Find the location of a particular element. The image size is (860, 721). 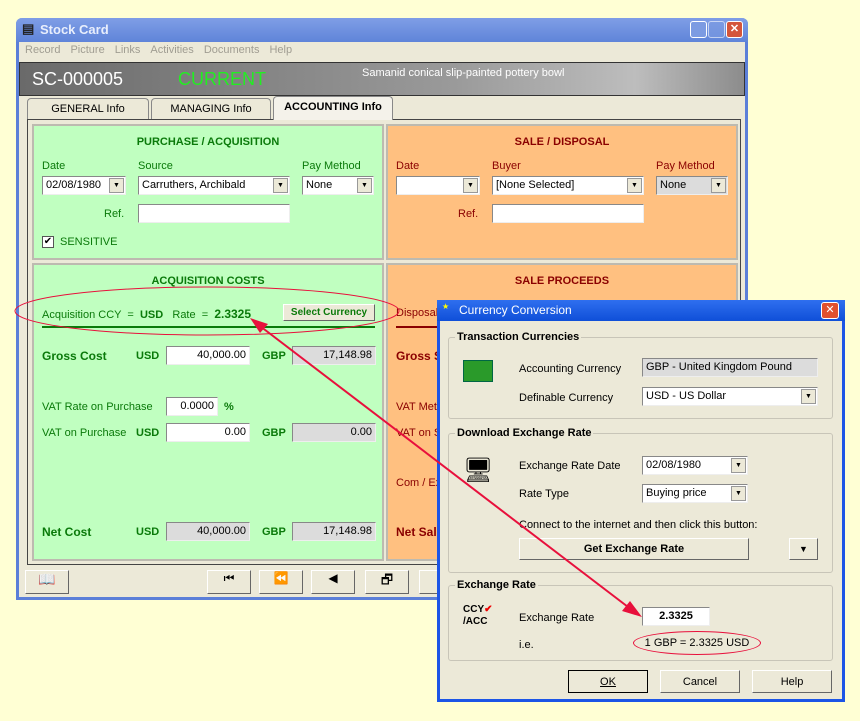

rate-type-select: Buying price ▼ is located at coordinates (695, 493).